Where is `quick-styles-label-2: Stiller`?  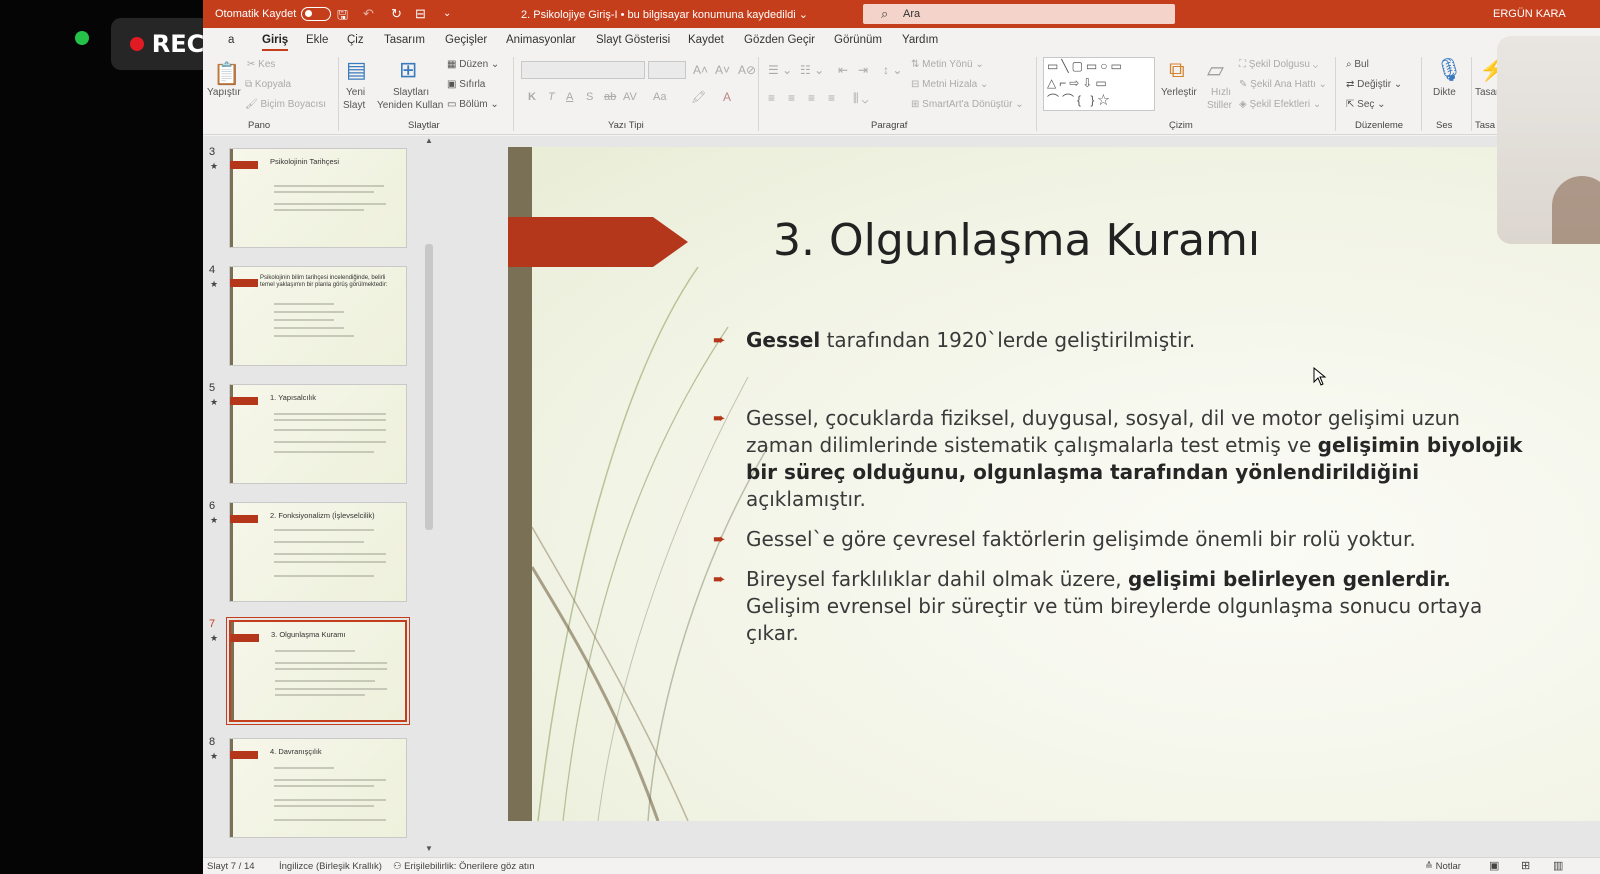
quick-styles-label-2: Stiller is located at coordinates (1219, 105).